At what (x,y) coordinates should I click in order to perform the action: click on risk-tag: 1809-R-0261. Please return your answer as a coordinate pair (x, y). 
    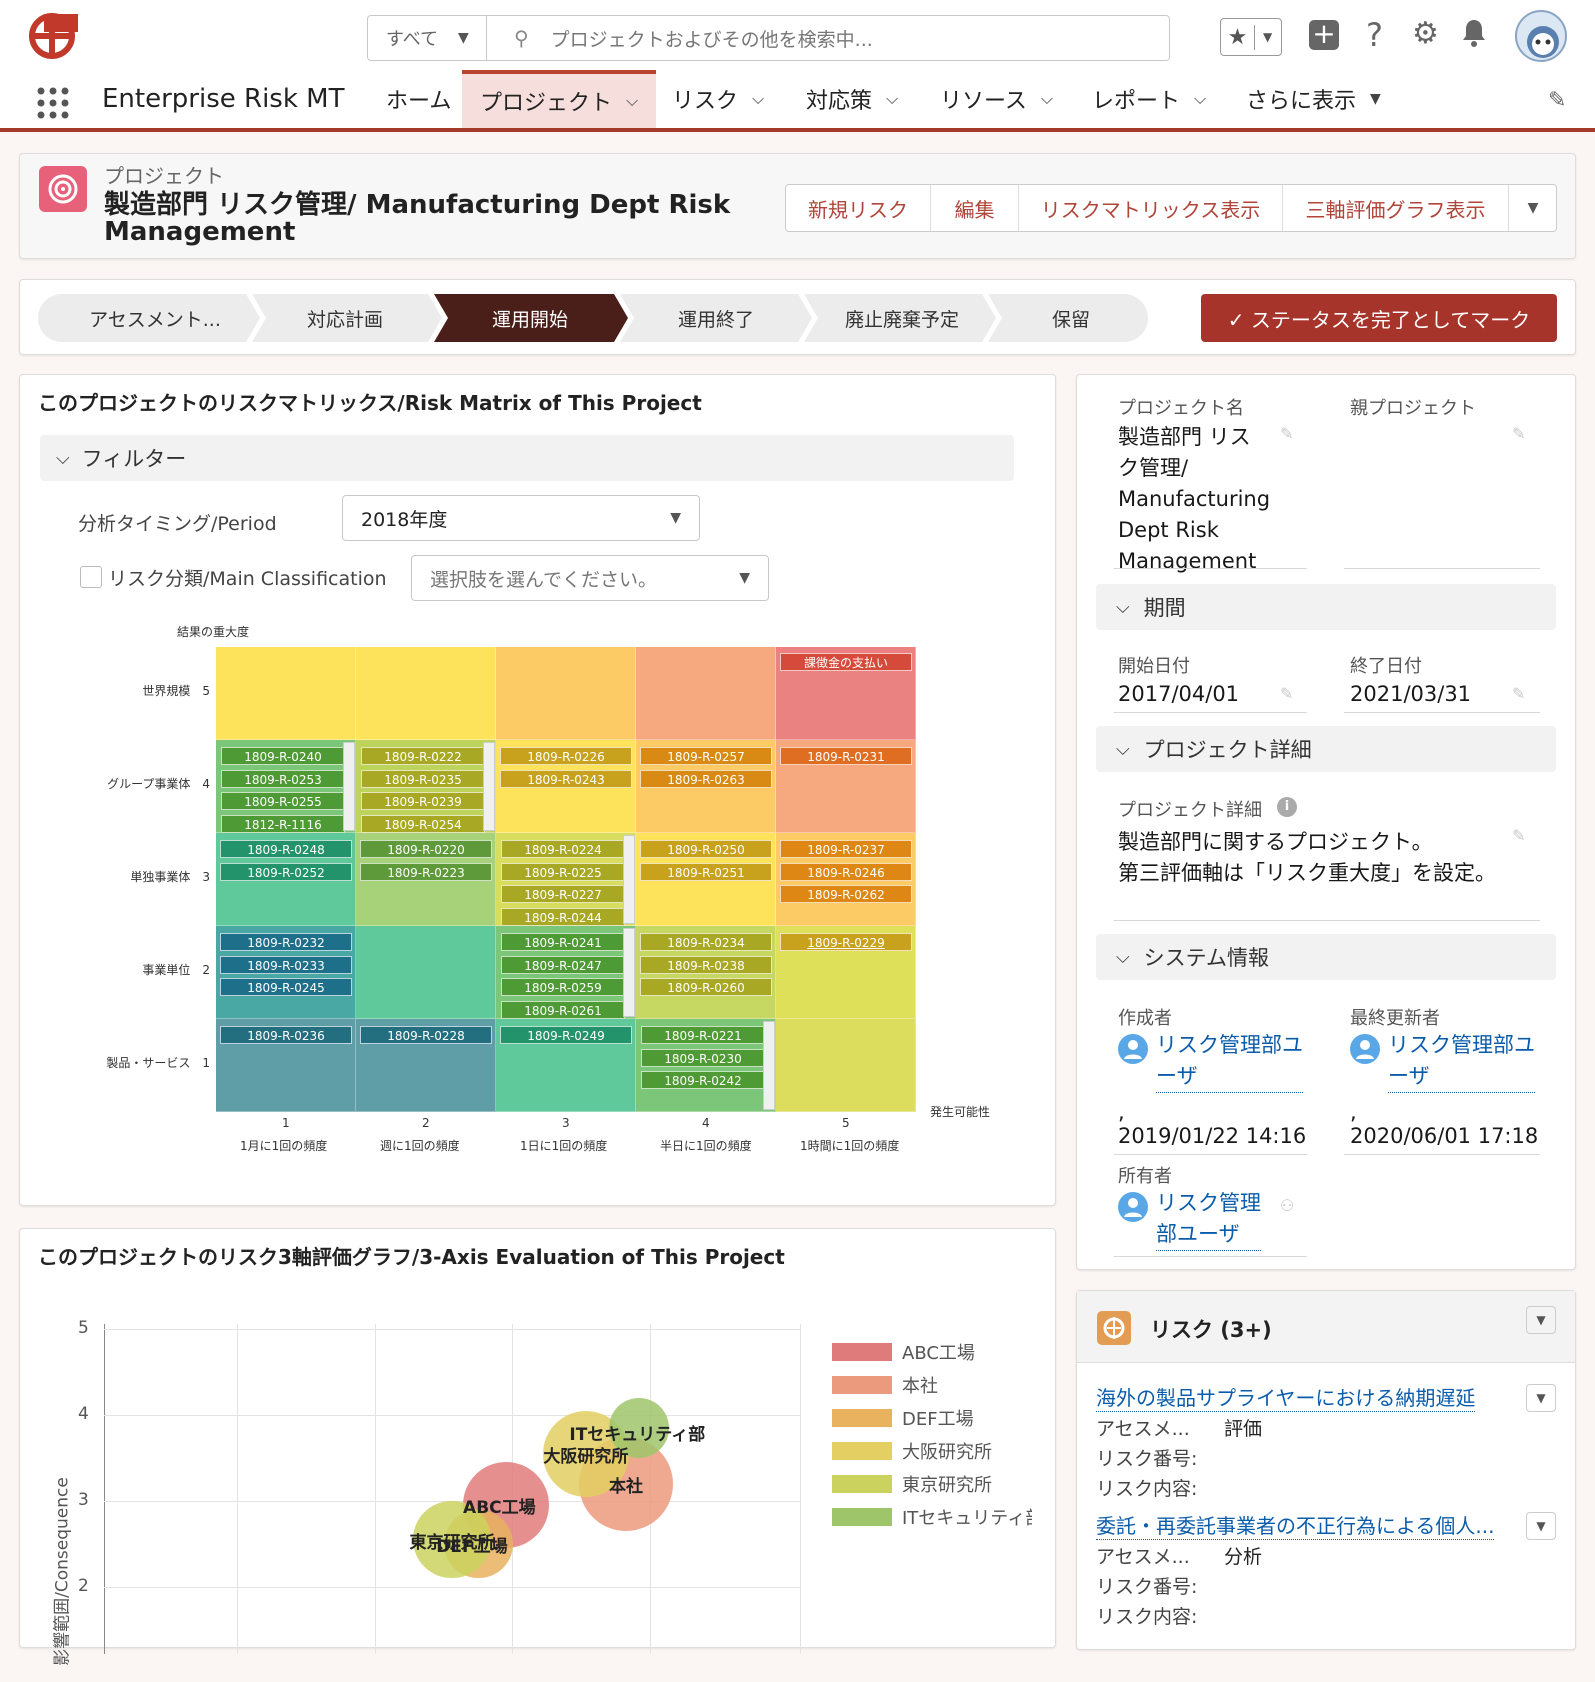
    Looking at the image, I should click on (563, 1009).